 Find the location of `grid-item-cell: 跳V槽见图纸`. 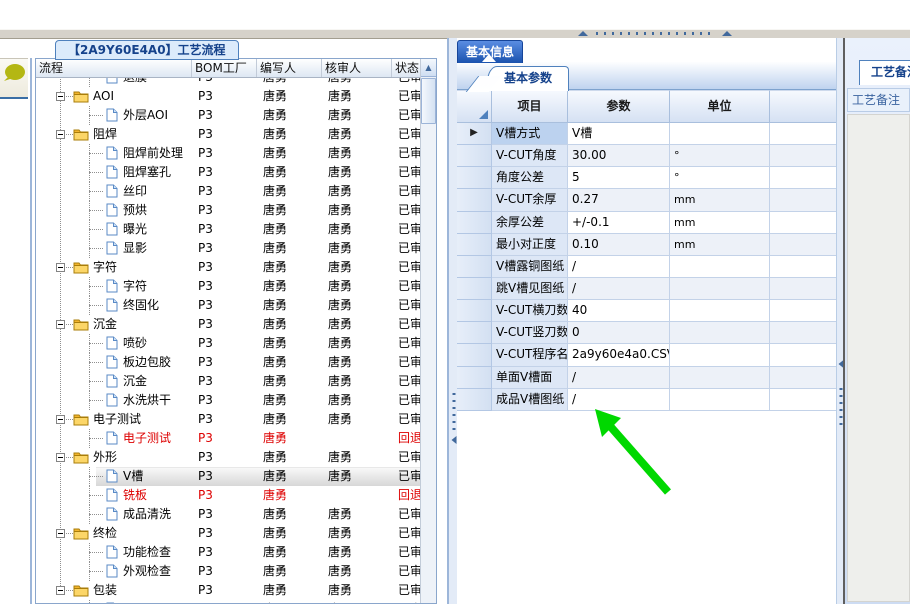

grid-item-cell: 跳V槽见图纸 is located at coordinates (530, 289).